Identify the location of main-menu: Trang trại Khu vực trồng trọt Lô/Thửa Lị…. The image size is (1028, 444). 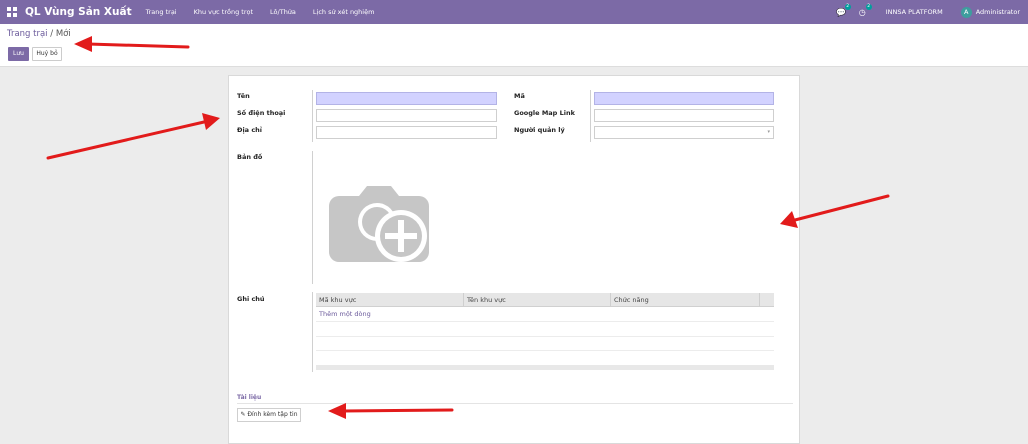
(269, 12).